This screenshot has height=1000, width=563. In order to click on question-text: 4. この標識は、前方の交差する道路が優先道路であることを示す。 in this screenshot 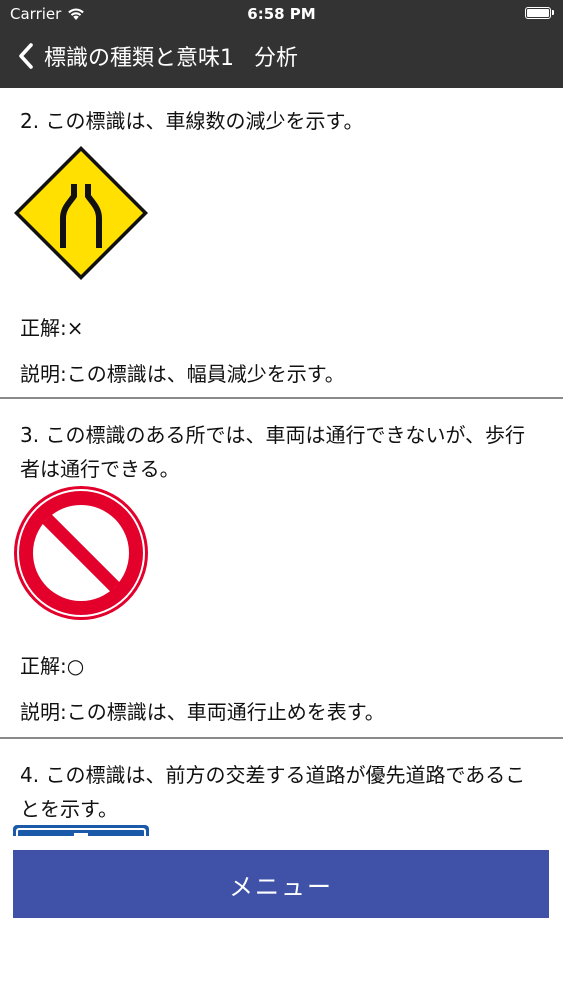, I will do `click(273, 792)`.